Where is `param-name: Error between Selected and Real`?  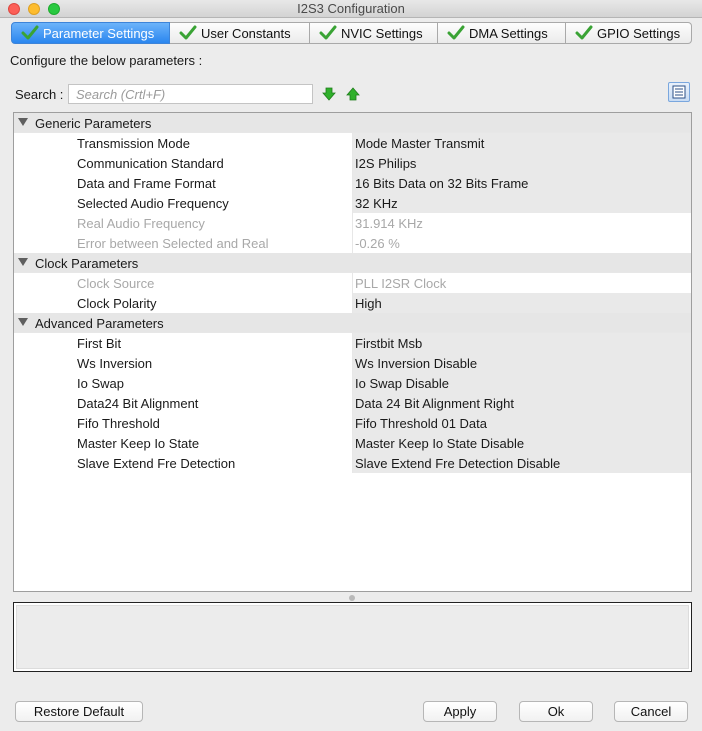 param-name: Error between Selected and Real is located at coordinates (183, 243).